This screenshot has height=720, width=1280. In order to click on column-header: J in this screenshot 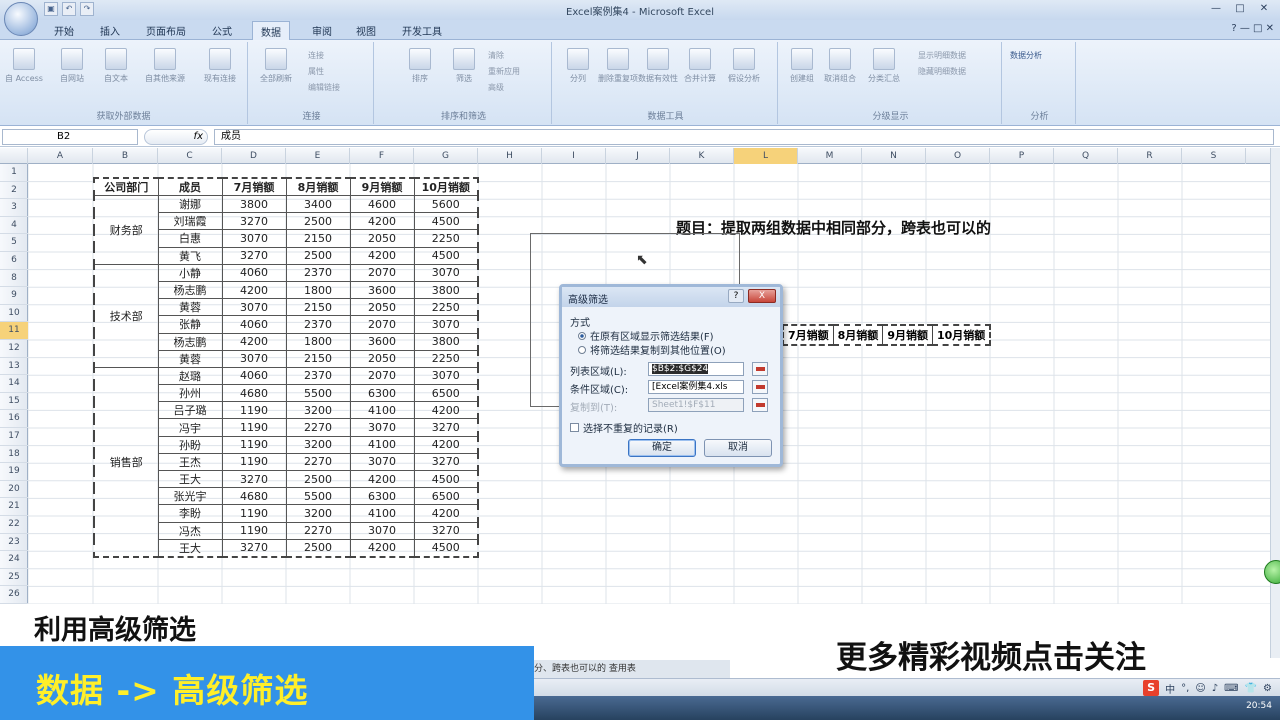, I will do `click(638, 156)`.